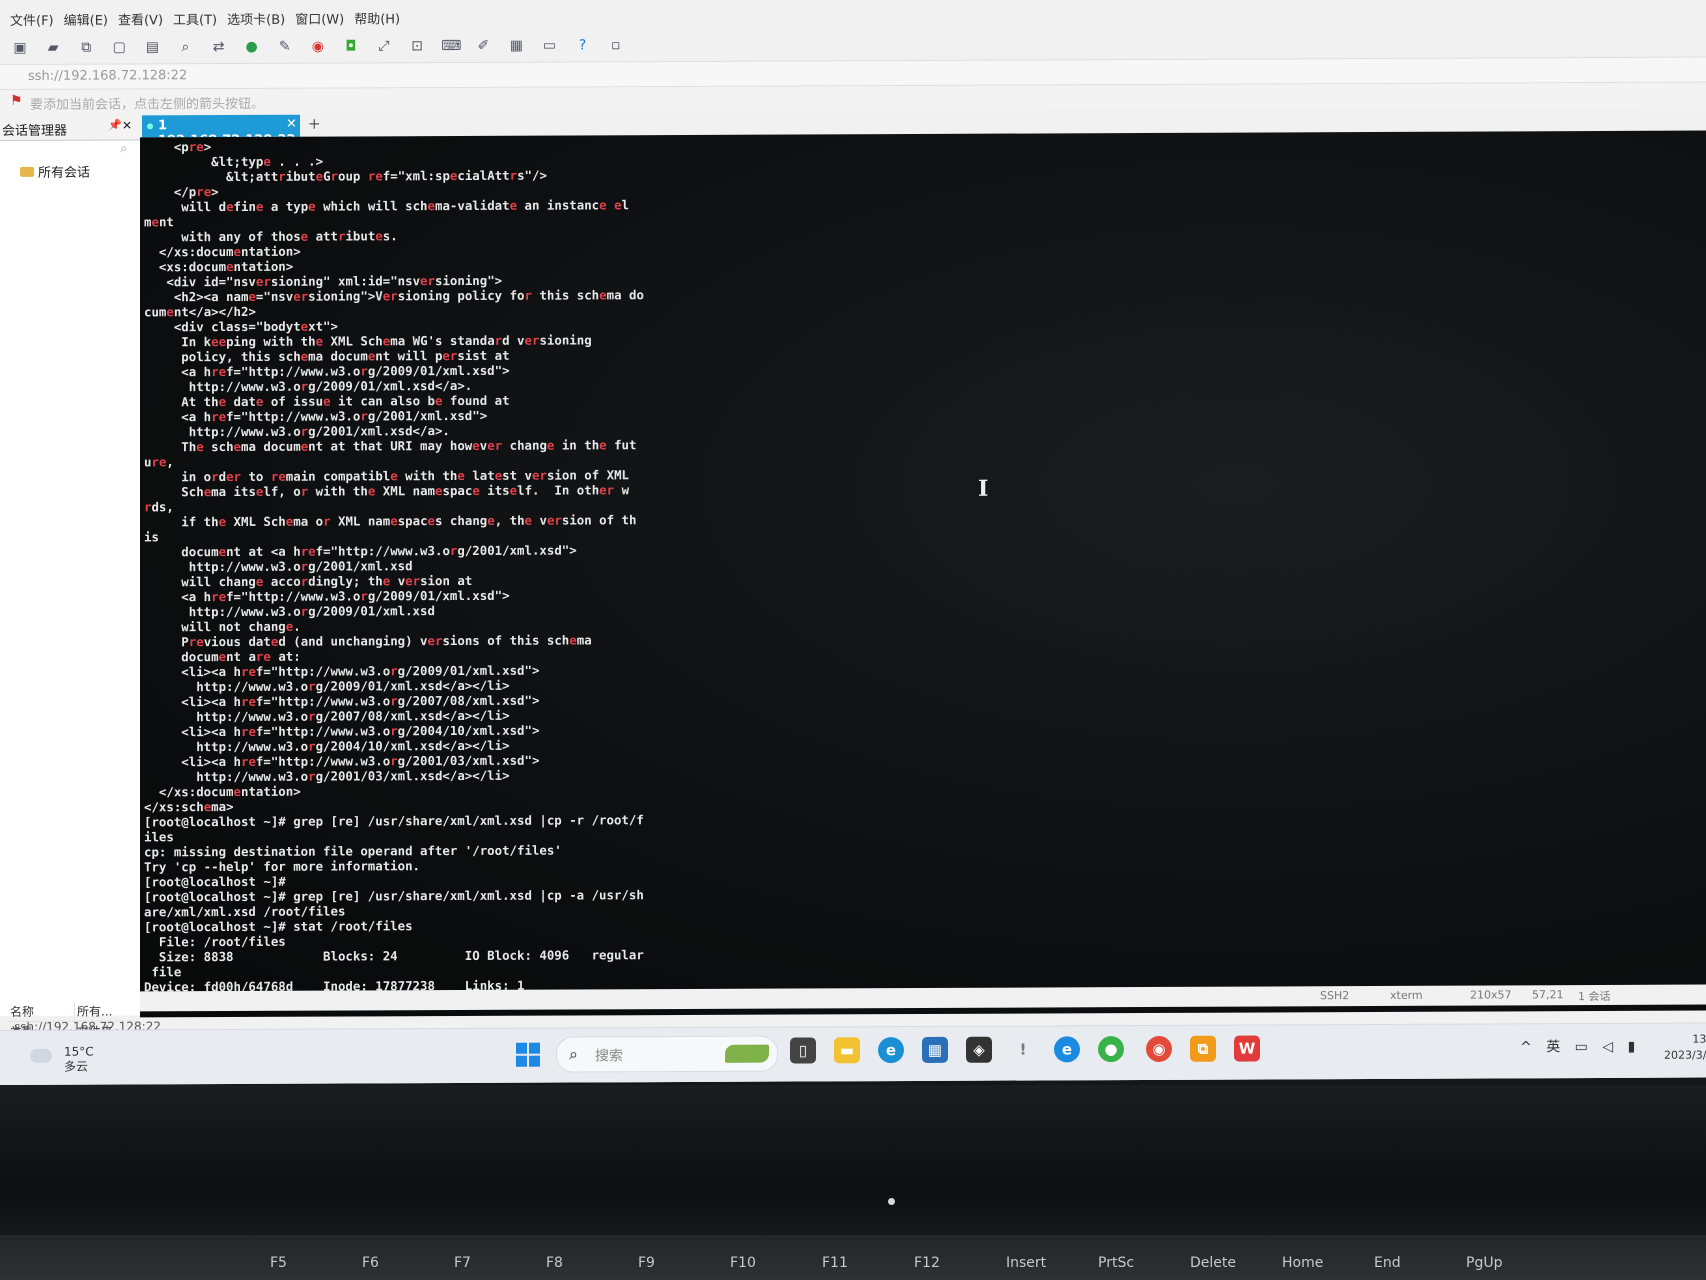  Describe the element at coordinates (370, 1263) in the screenshot. I see `keyboard-key: F6` at that location.